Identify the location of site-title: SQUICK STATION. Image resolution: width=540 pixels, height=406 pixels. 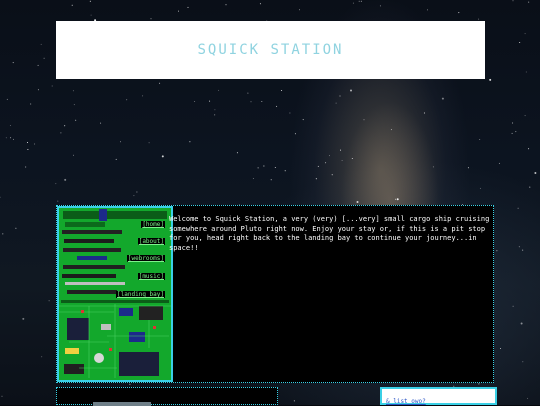
(270, 50).